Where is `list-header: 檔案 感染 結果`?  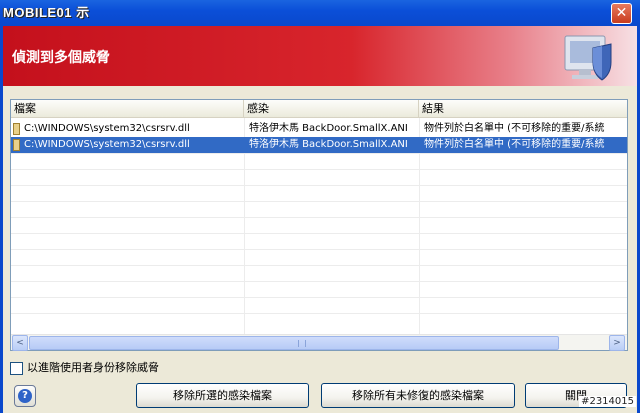 list-header: 檔案 感染 結果 is located at coordinates (319, 109).